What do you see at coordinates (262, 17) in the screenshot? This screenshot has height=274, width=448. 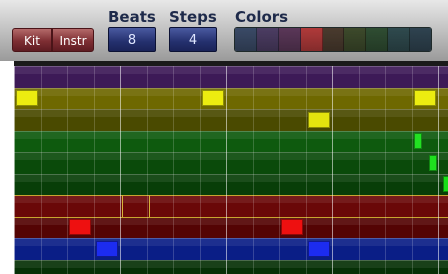 I see `colors-label: Colors` at bounding box center [262, 17].